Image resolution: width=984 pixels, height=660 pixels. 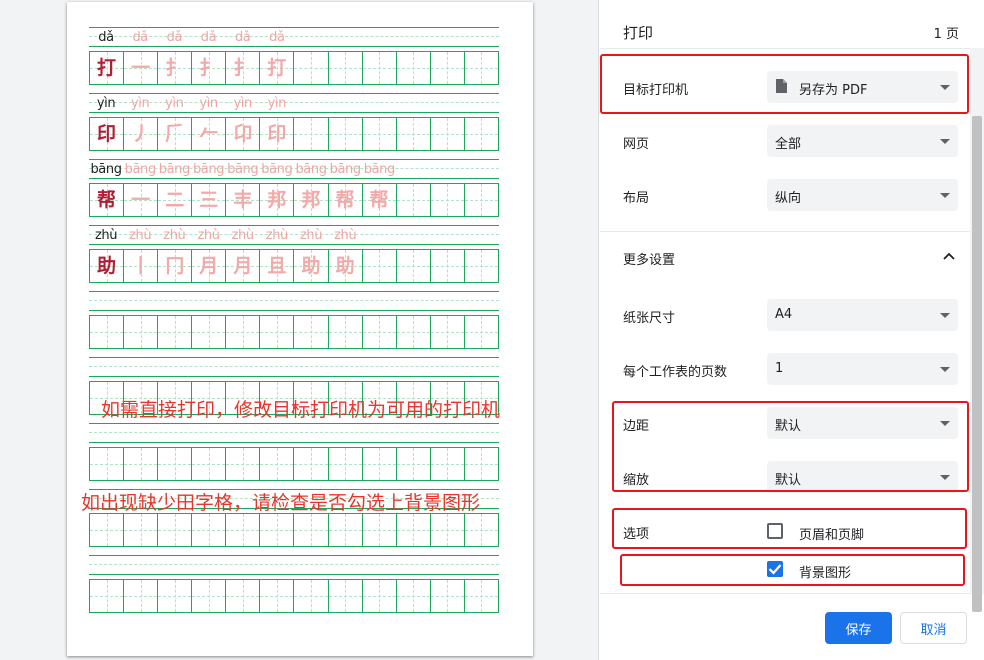 What do you see at coordinates (277, 200) in the screenshot?
I see `tian-grid-cell: 邦` at bounding box center [277, 200].